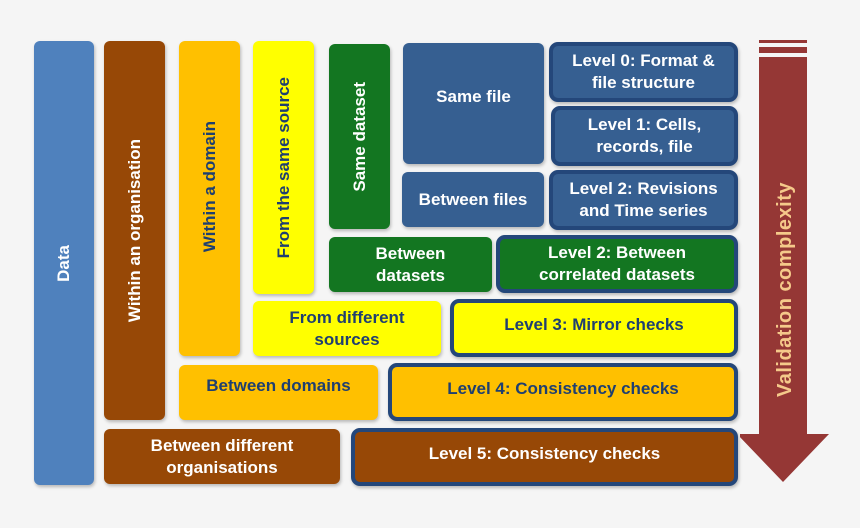 The image size is (860, 528). What do you see at coordinates (473, 96) in the screenshot?
I see `same-file-label: Same file` at bounding box center [473, 96].